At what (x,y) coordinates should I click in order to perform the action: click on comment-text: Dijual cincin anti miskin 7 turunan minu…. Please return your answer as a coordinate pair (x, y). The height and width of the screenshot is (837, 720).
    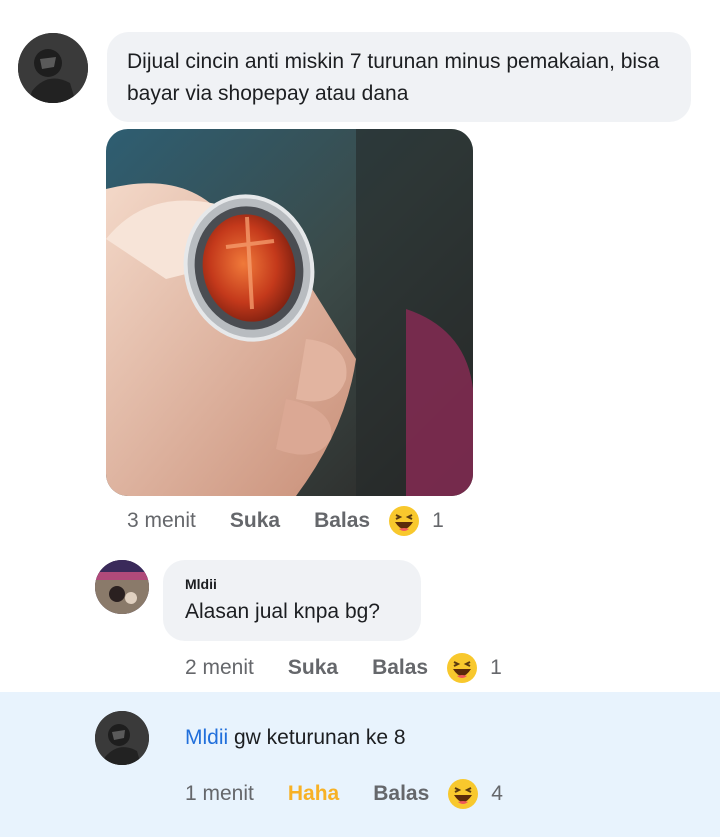
    Looking at the image, I should click on (393, 77).